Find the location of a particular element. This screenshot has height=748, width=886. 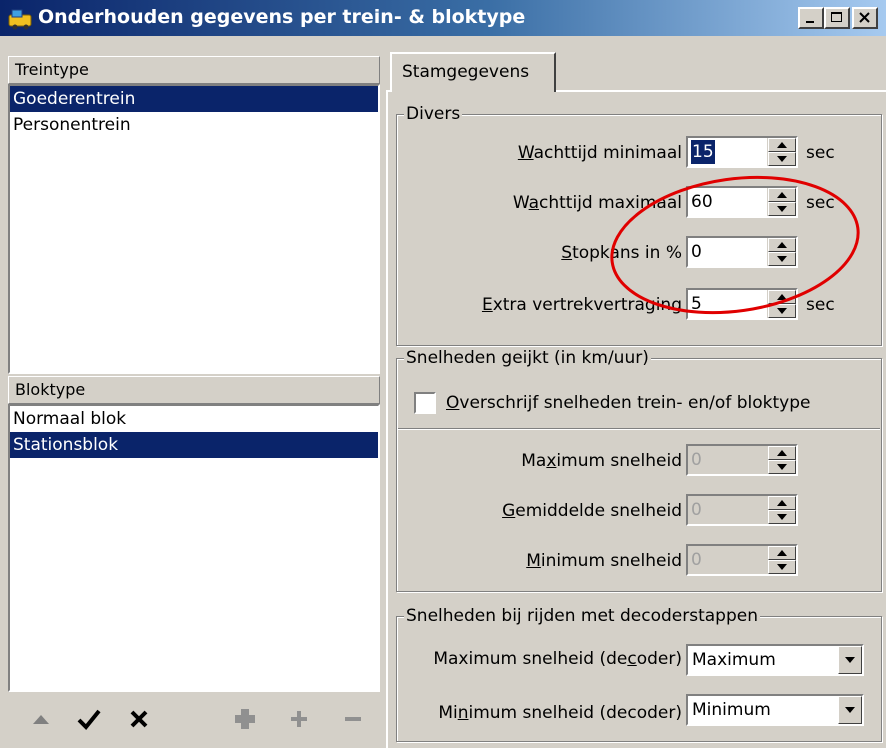

maximum-snelheid-label: Maximum snelheid is located at coordinates (601, 461).